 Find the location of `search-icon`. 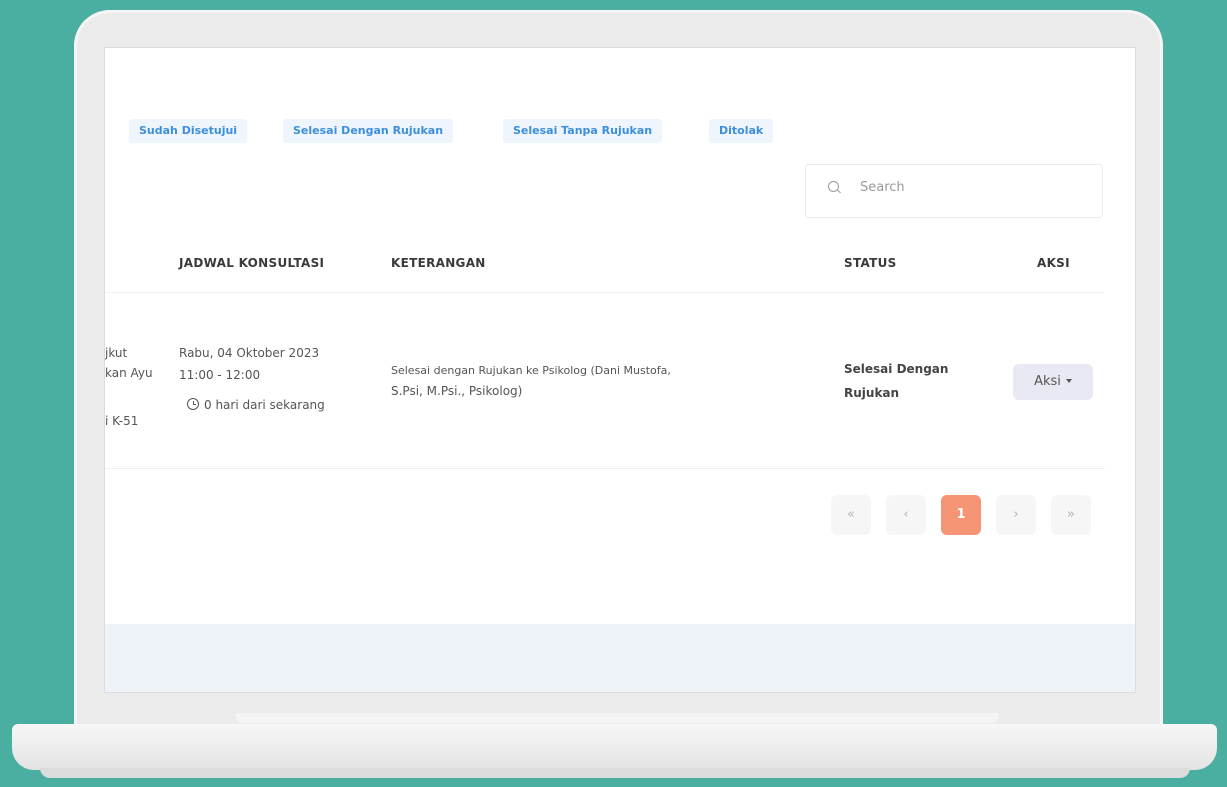

search-icon is located at coordinates (833, 186).